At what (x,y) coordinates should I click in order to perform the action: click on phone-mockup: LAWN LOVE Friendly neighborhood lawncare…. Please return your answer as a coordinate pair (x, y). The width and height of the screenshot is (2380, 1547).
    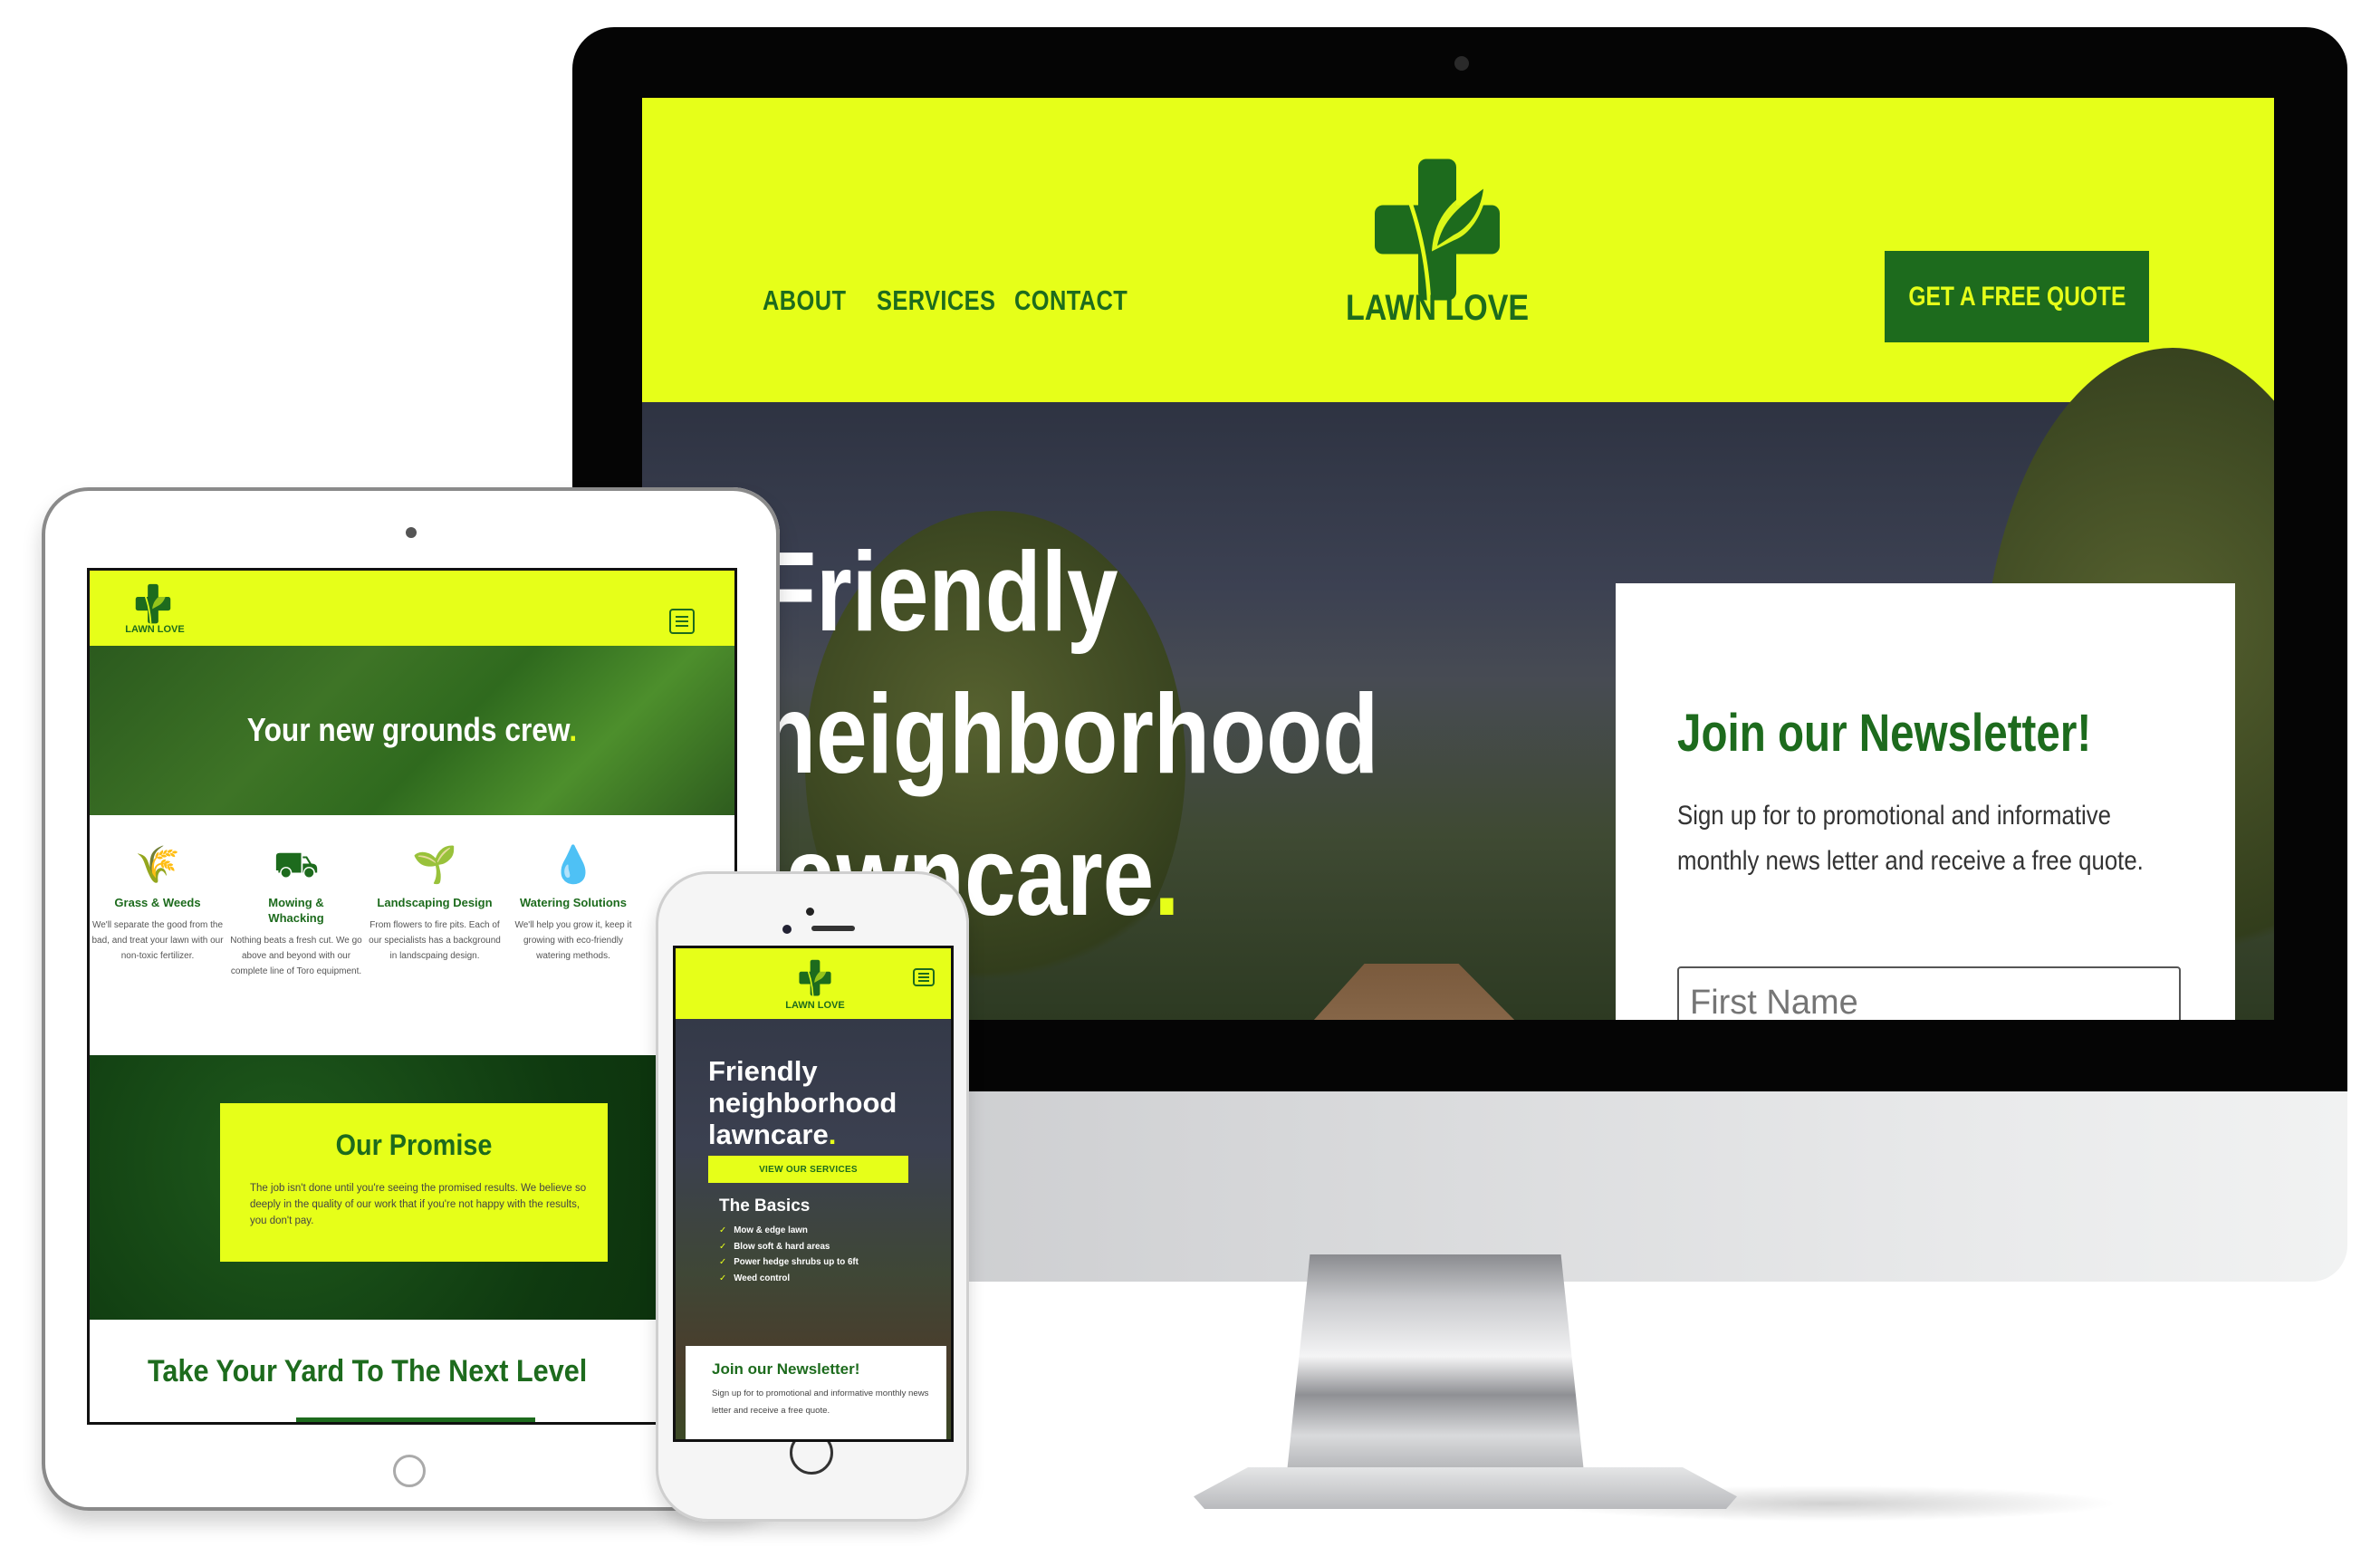
    Looking at the image, I should click on (812, 1196).